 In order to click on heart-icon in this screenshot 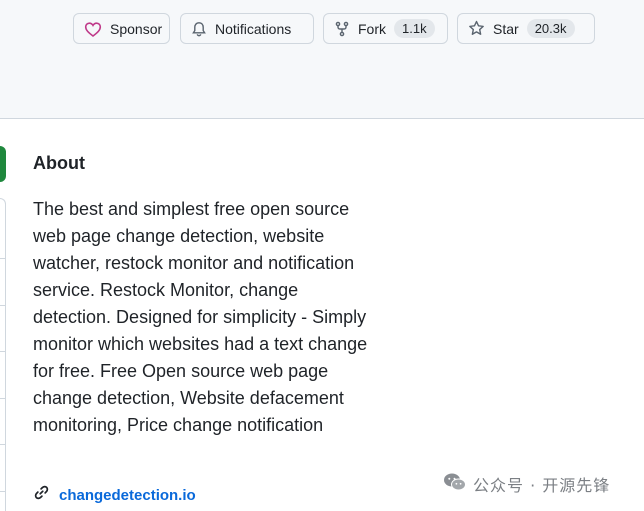, I will do `click(93, 29)`.